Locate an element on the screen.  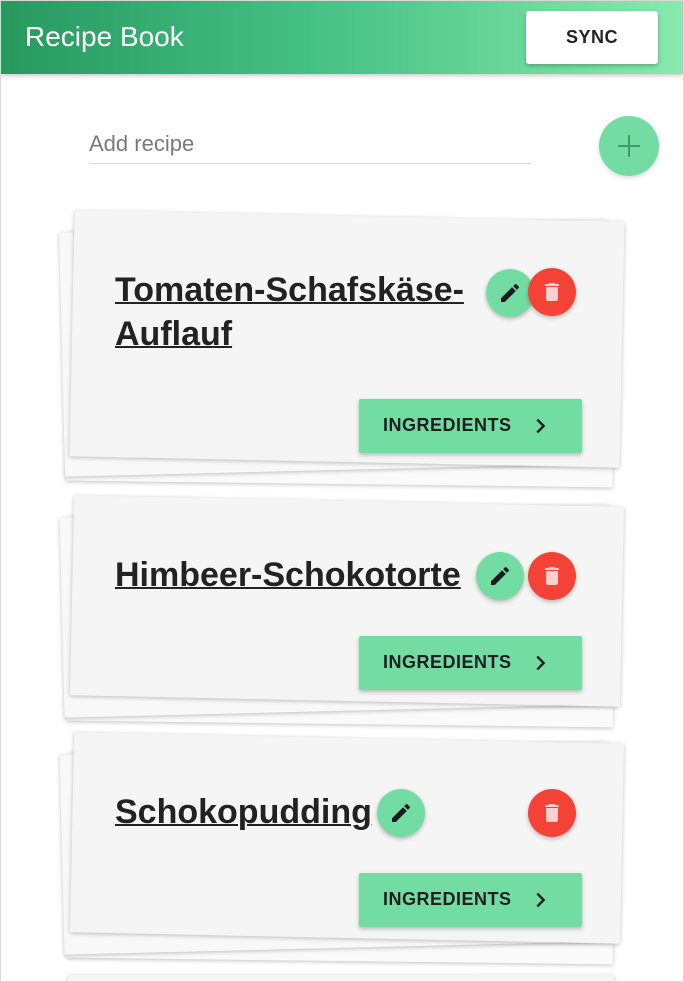
add-recipe-button is located at coordinates (629, 146).